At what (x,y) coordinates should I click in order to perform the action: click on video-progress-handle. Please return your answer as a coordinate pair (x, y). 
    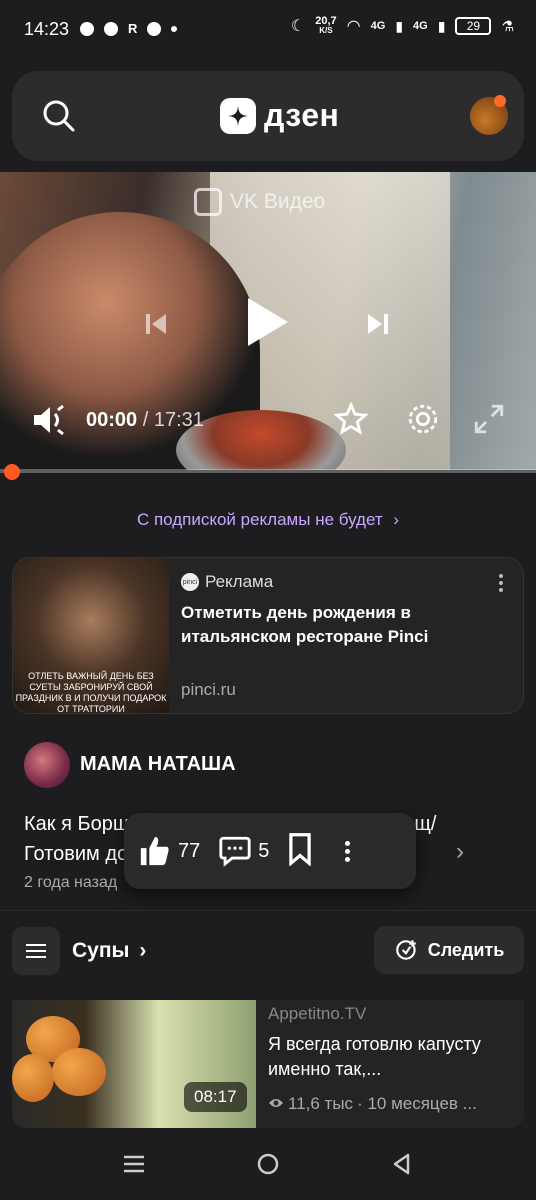
    Looking at the image, I should click on (12, 472).